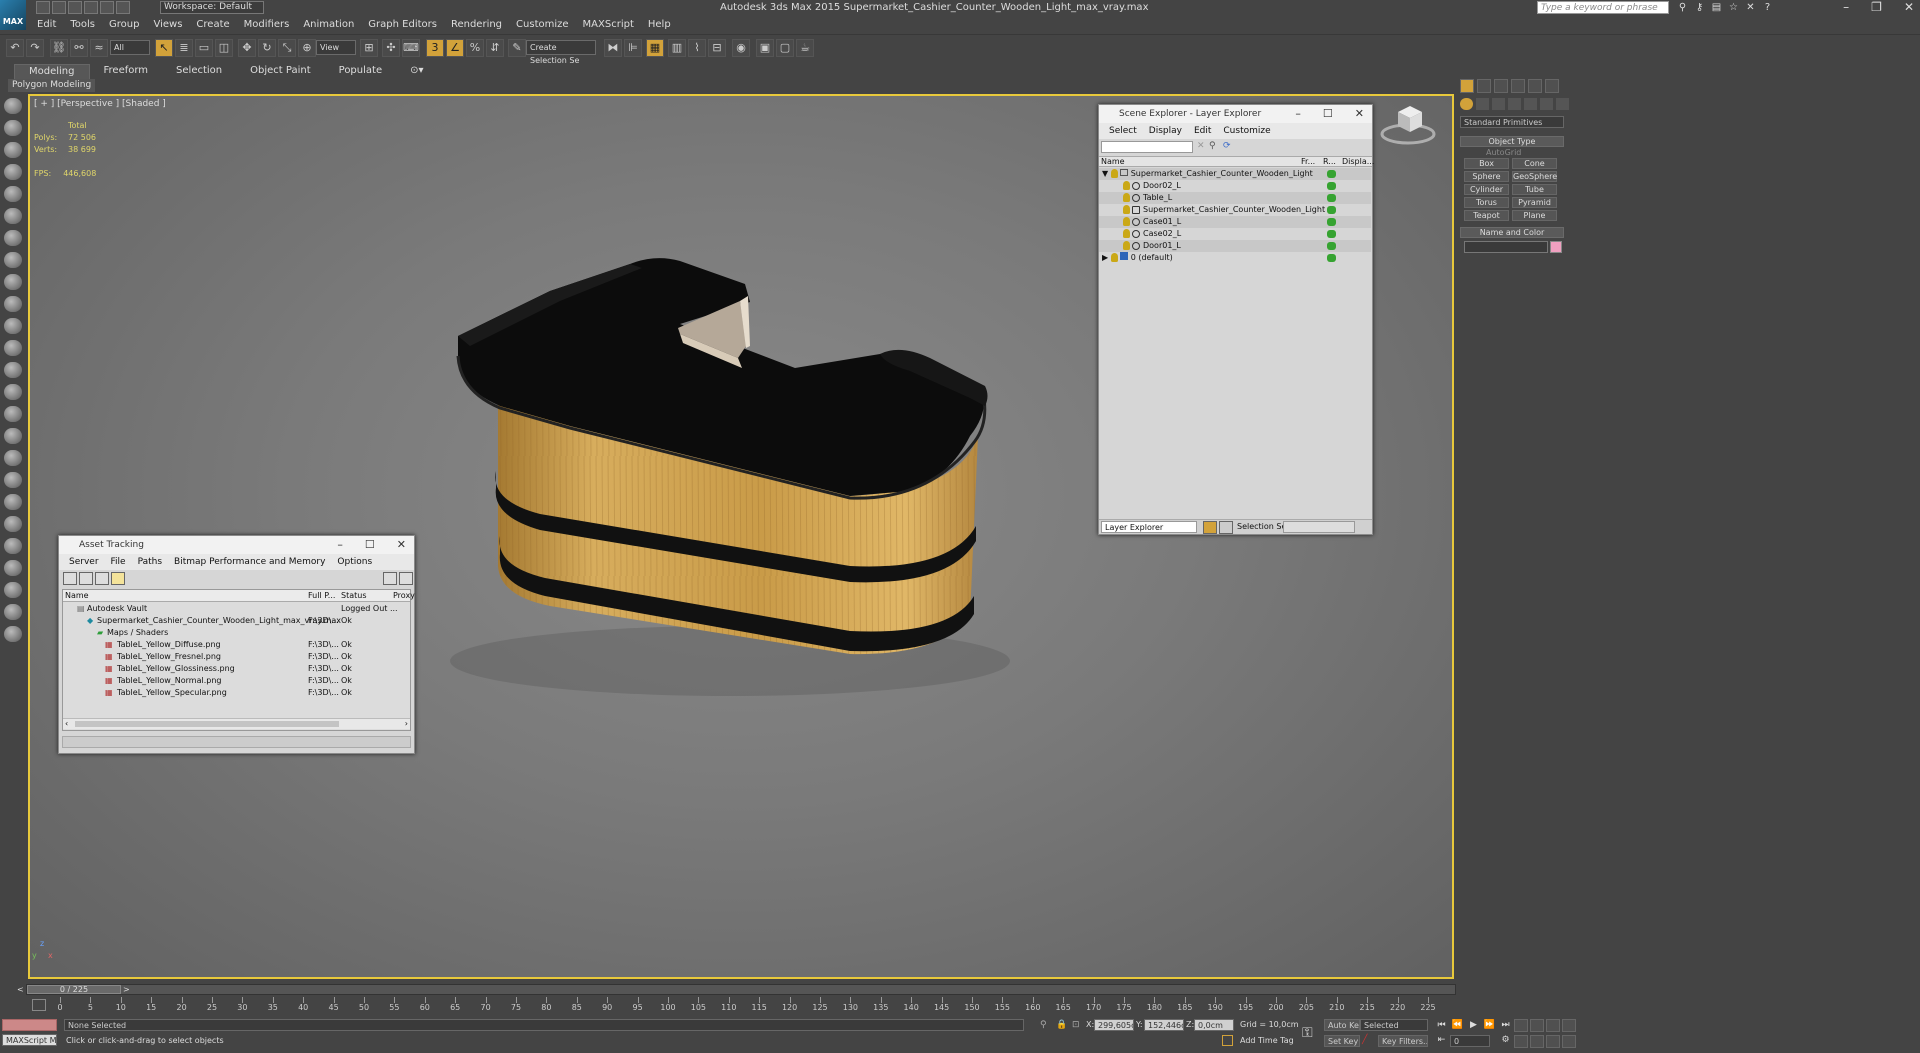  What do you see at coordinates (561, 52) in the screenshot?
I see `named-selection-dropdown: Create Selection Se` at bounding box center [561, 52].